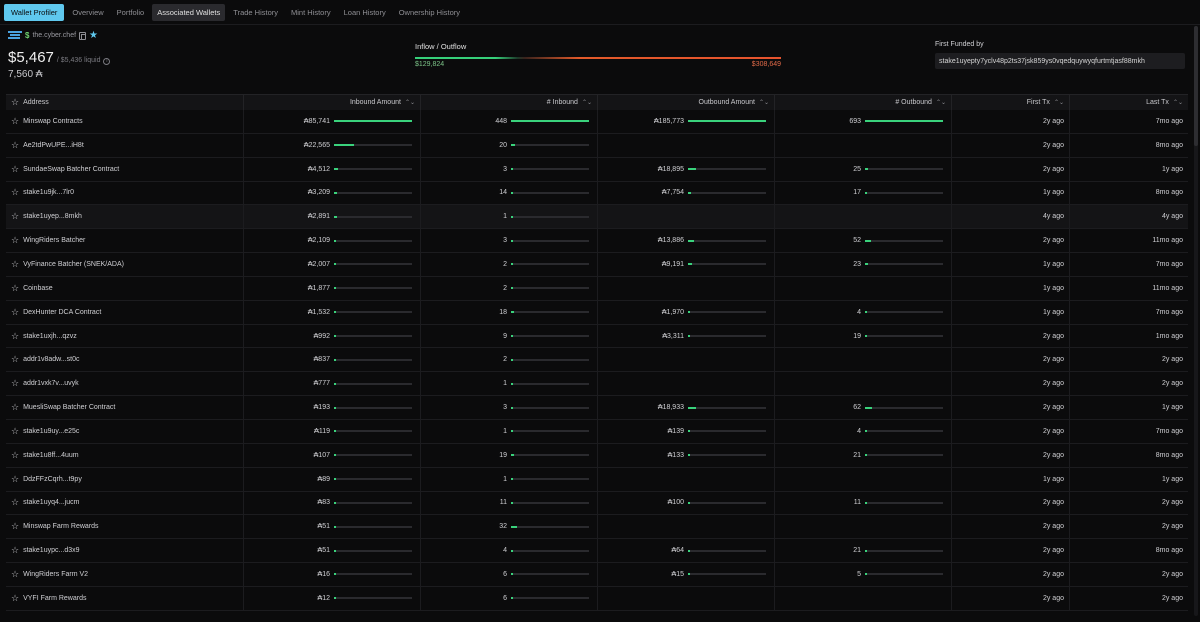 The width and height of the screenshot is (1200, 622). I want to click on address-text: Minswap Farm Rewards, so click(60, 526).